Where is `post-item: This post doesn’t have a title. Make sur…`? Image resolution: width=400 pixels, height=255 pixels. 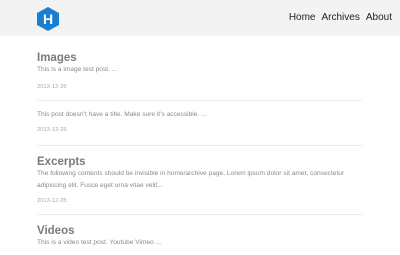 post-item: This post doesn’t have a title. Make sur… is located at coordinates (199, 123).